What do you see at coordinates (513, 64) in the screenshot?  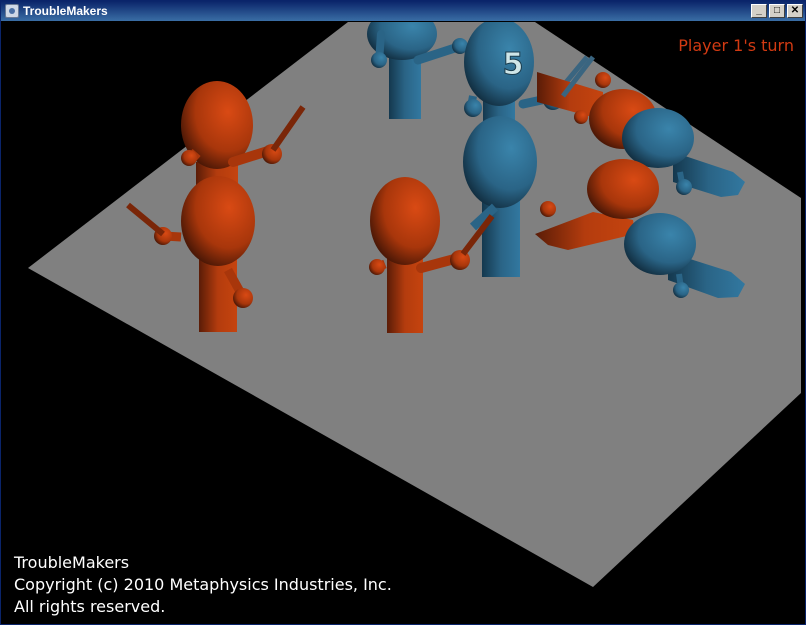 I see `piece-number-label: 5` at bounding box center [513, 64].